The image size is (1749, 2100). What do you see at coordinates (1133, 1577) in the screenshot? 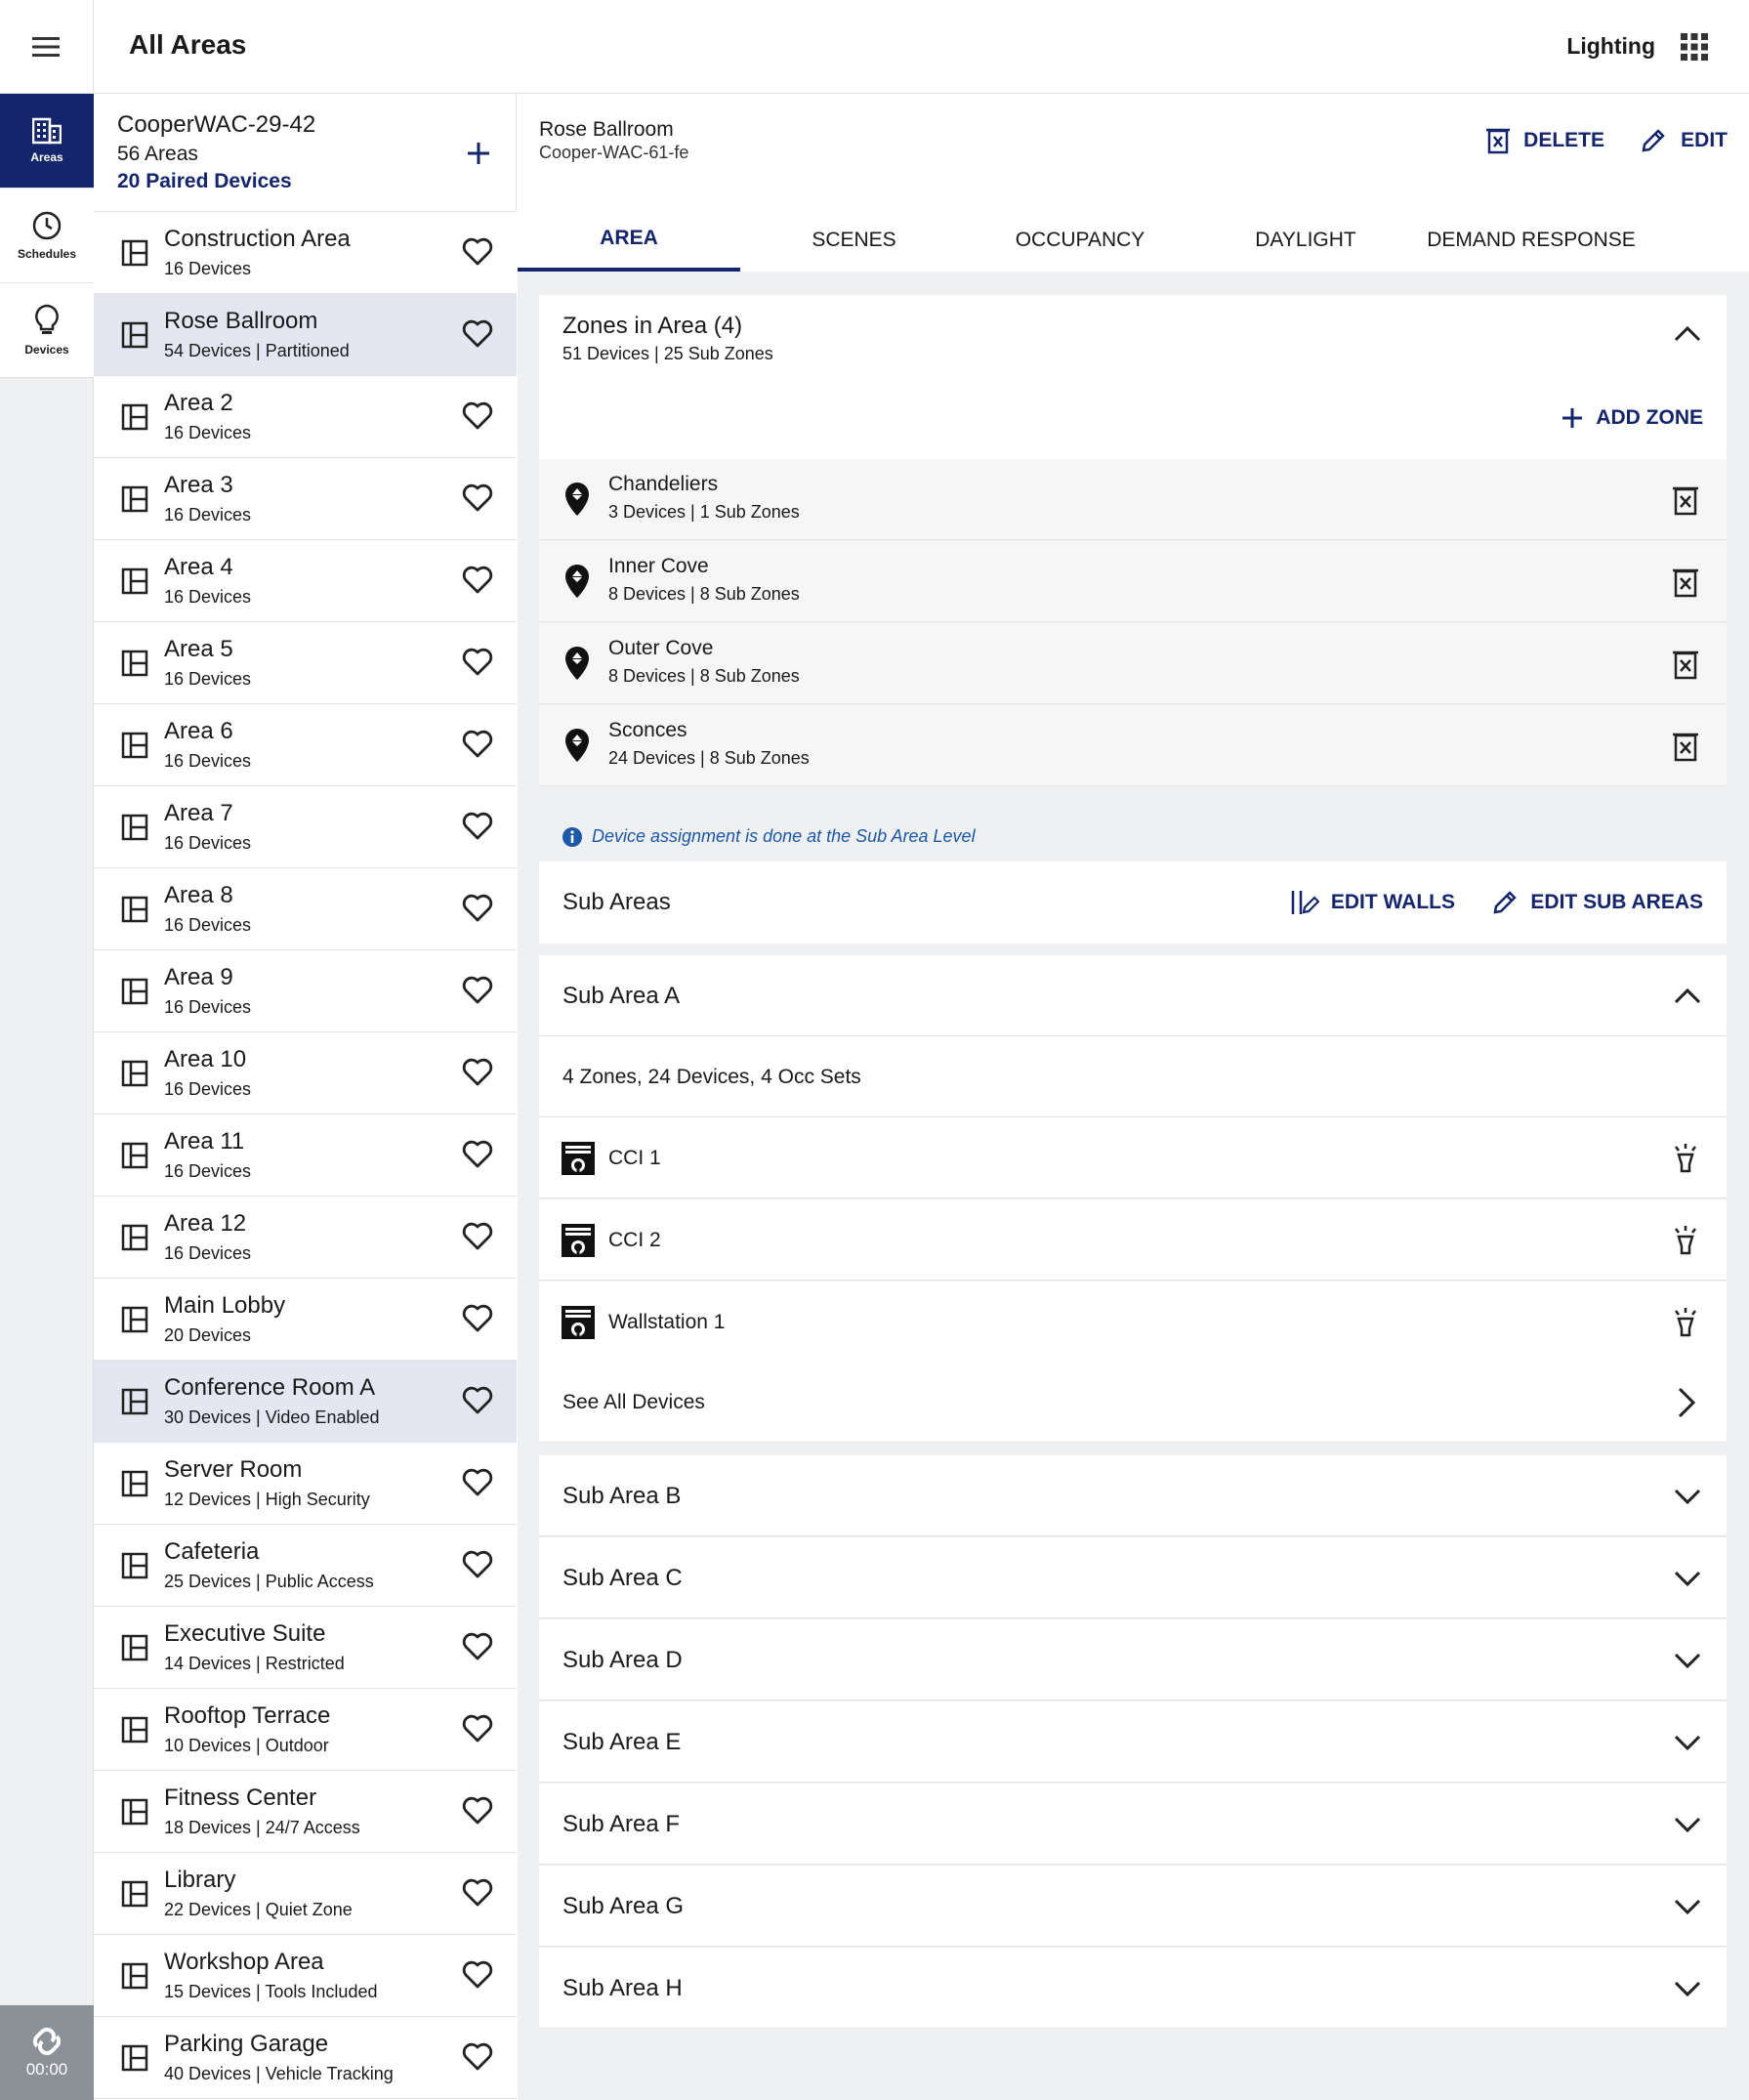
I see `sub-area-row: Sub Area C` at bounding box center [1133, 1577].